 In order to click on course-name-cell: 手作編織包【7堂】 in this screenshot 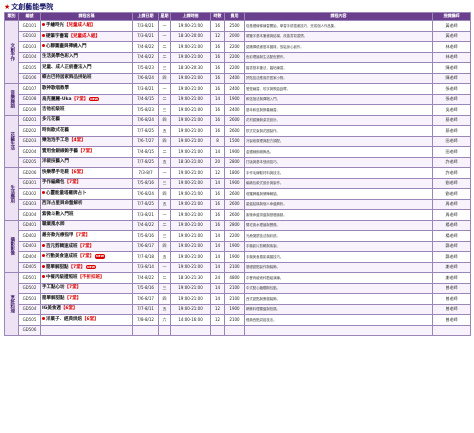, I will do `click(86, 183)`.